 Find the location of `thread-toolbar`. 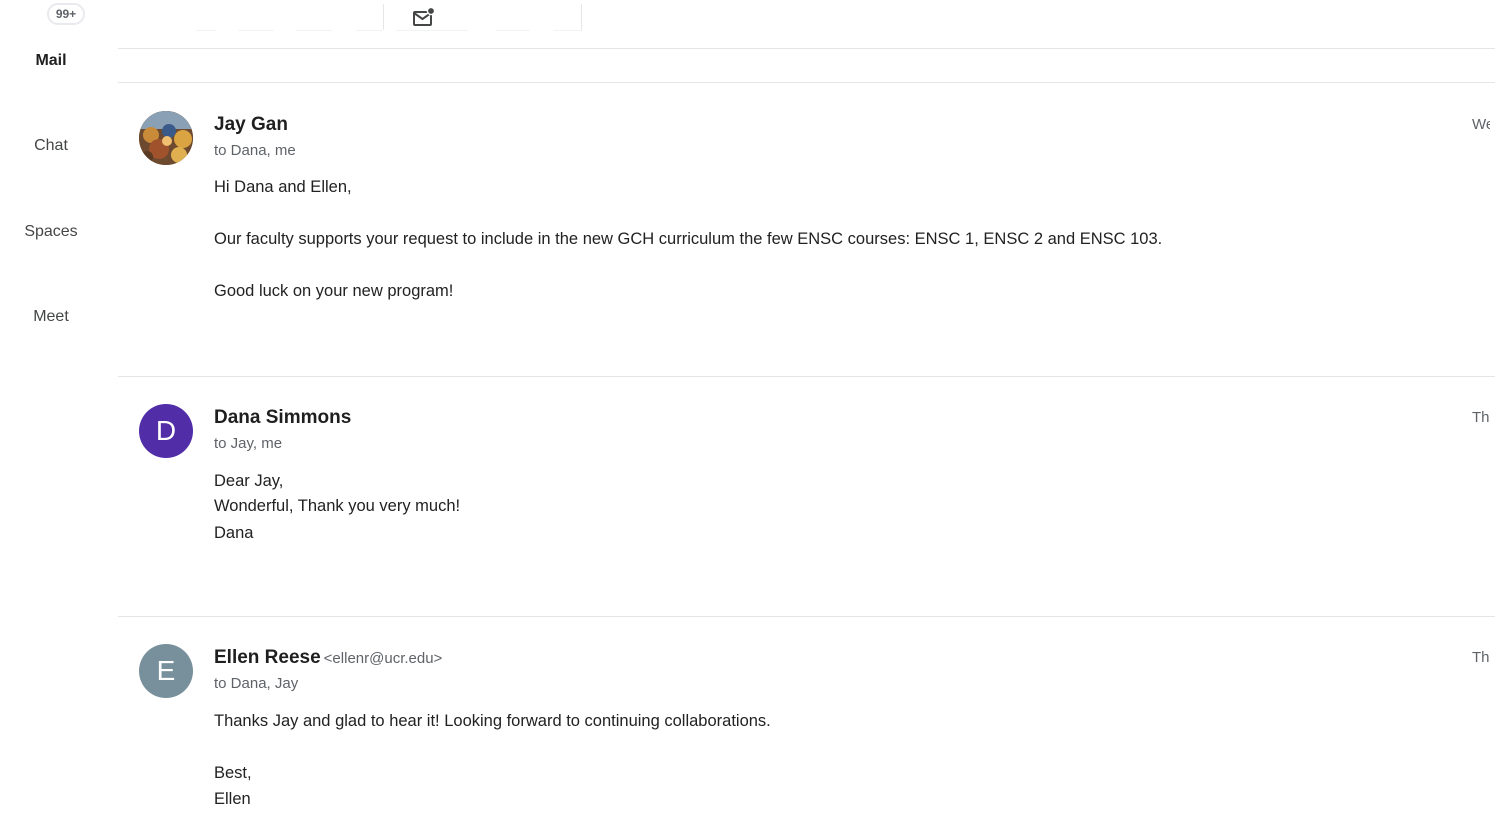

thread-toolbar is located at coordinates (806, 24).